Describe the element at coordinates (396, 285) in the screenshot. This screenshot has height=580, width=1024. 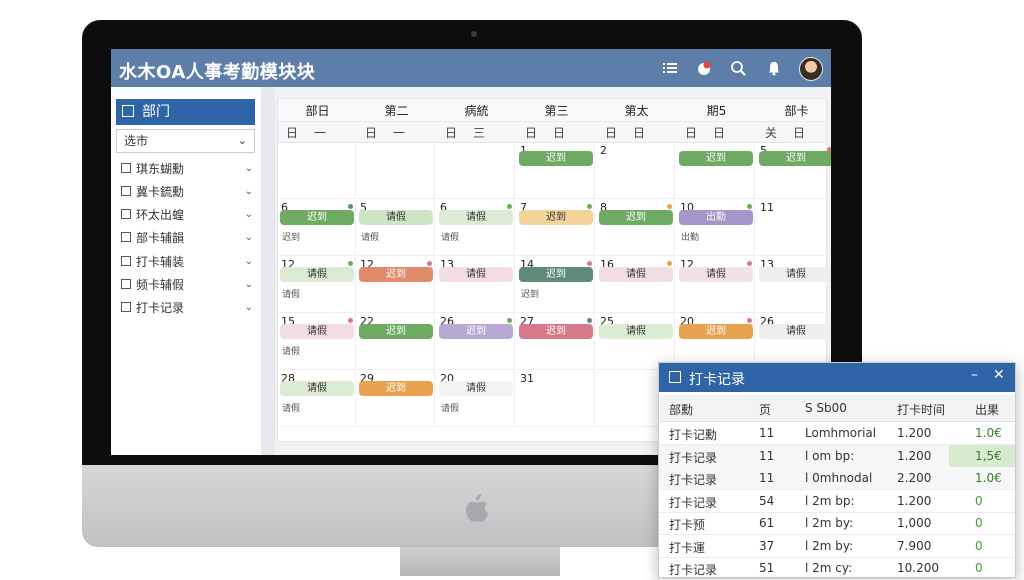
I see `calendar-day-cell: 12 迟到` at that location.